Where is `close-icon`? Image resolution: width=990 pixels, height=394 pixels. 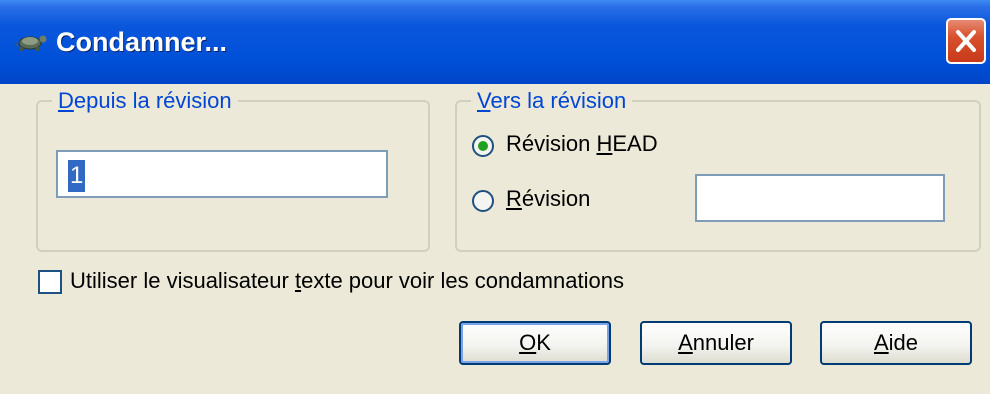 close-icon is located at coordinates (966, 41).